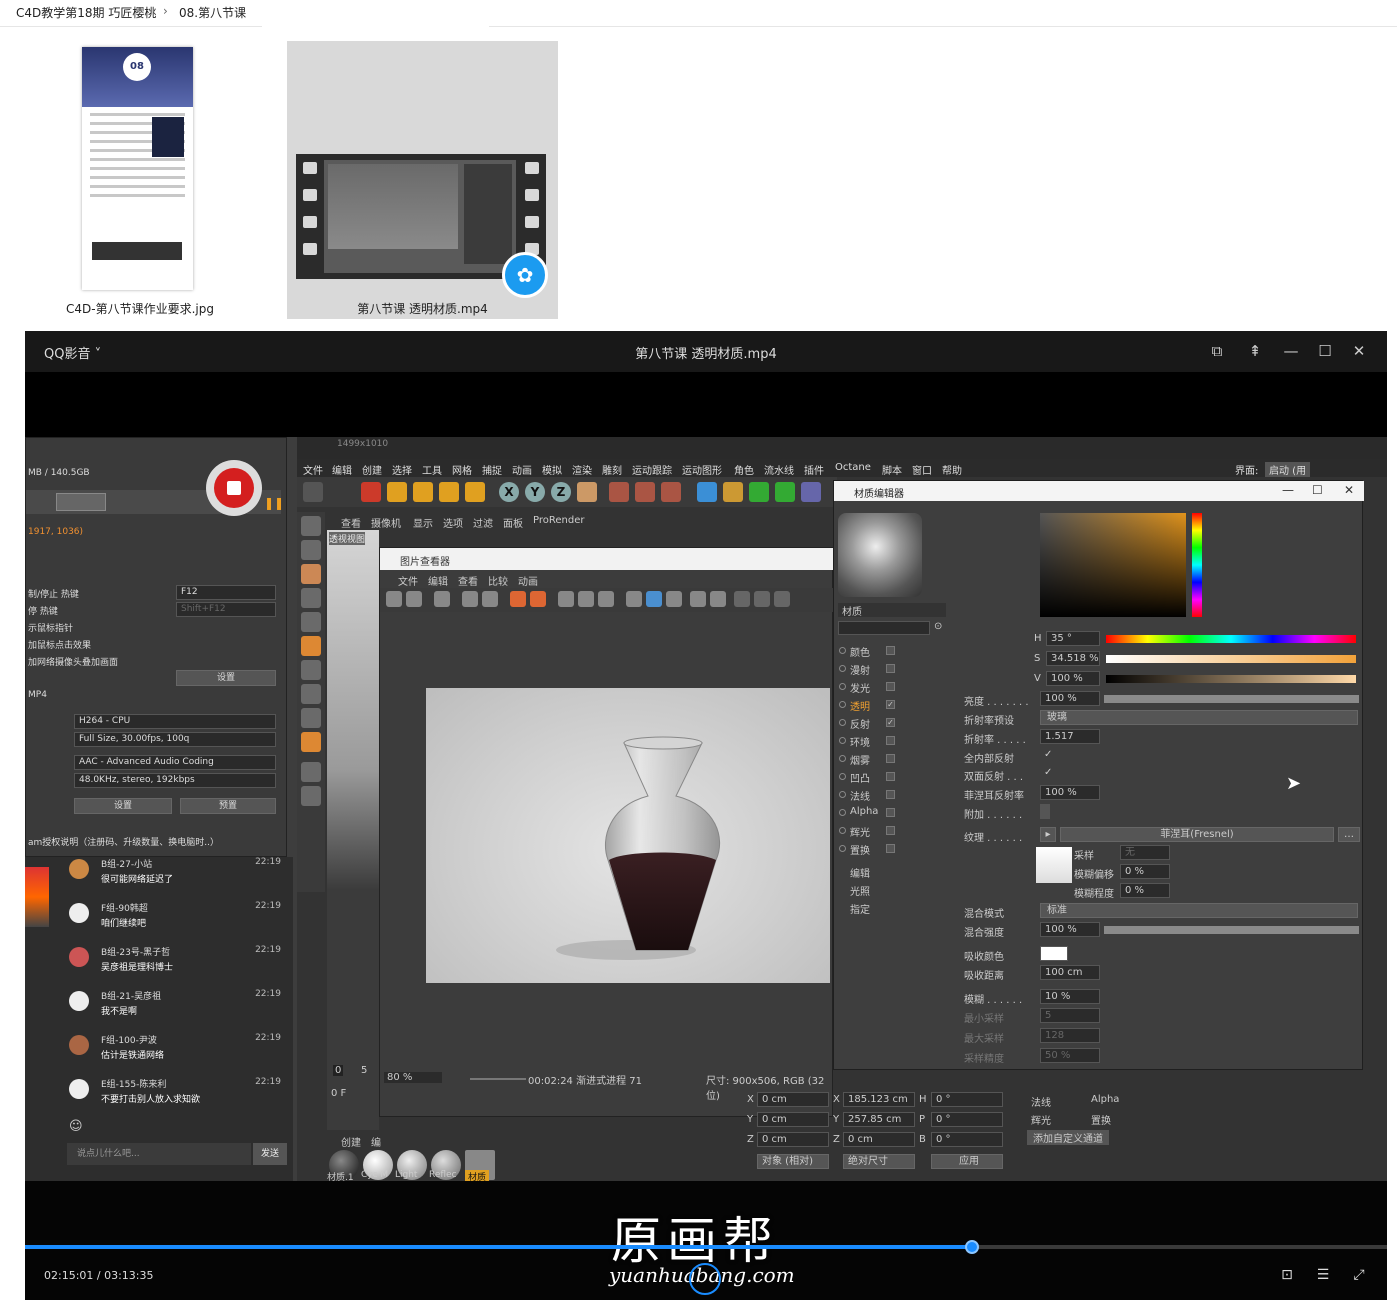 This screenshot has width=1397, height=1303. Describe the element at coordinates (1048, 773) in the screenshot. I see `exit-reflections-checkbox: ✓` at that location.